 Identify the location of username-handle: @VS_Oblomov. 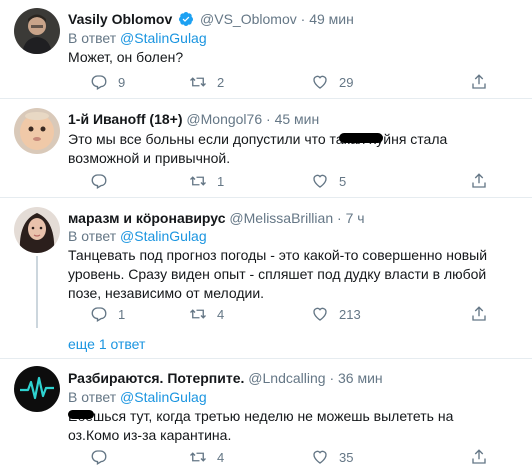
(248, 19).